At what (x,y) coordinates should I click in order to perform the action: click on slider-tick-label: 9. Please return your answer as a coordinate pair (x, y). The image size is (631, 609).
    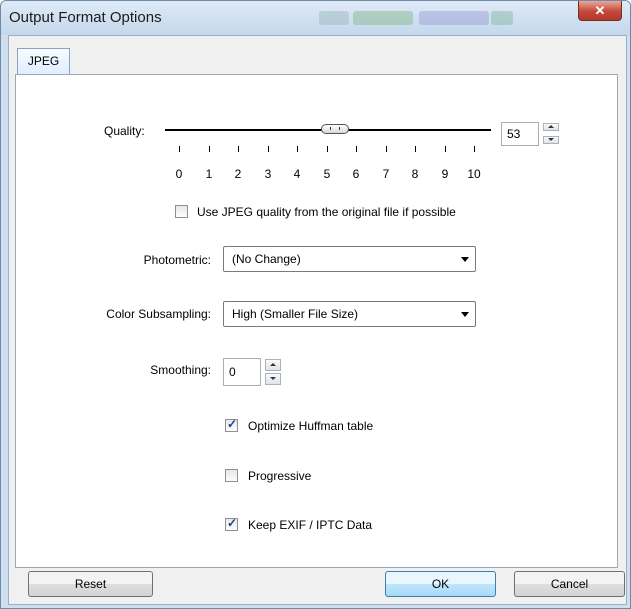
    Looking at the image, I should click on (445, 174).